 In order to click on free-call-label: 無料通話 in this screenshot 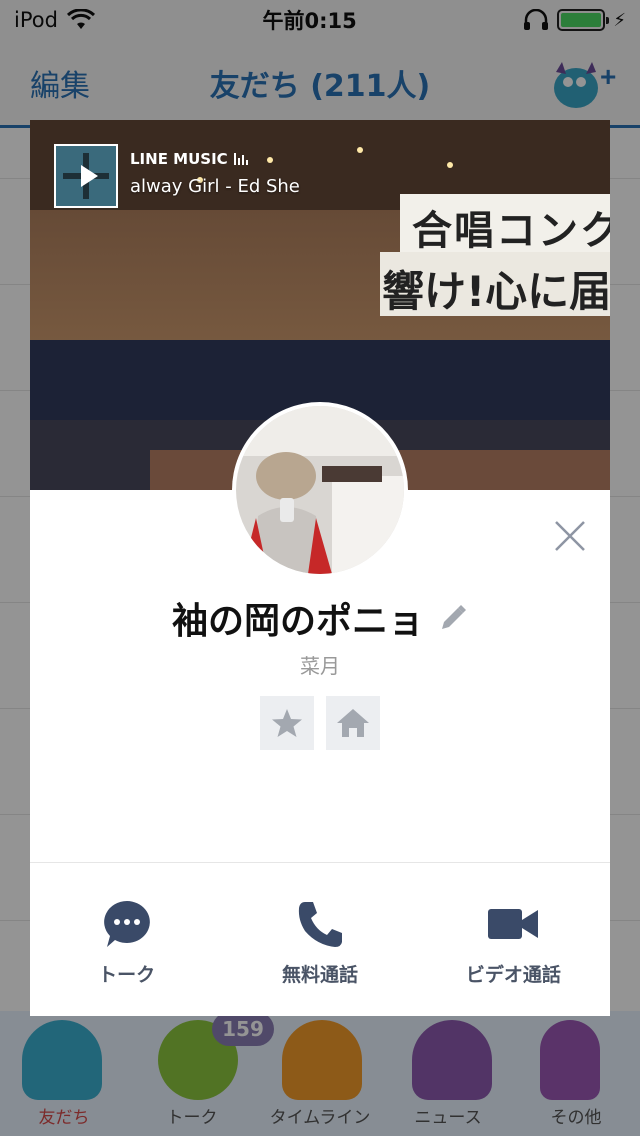, I will do `click(319, 975)`.